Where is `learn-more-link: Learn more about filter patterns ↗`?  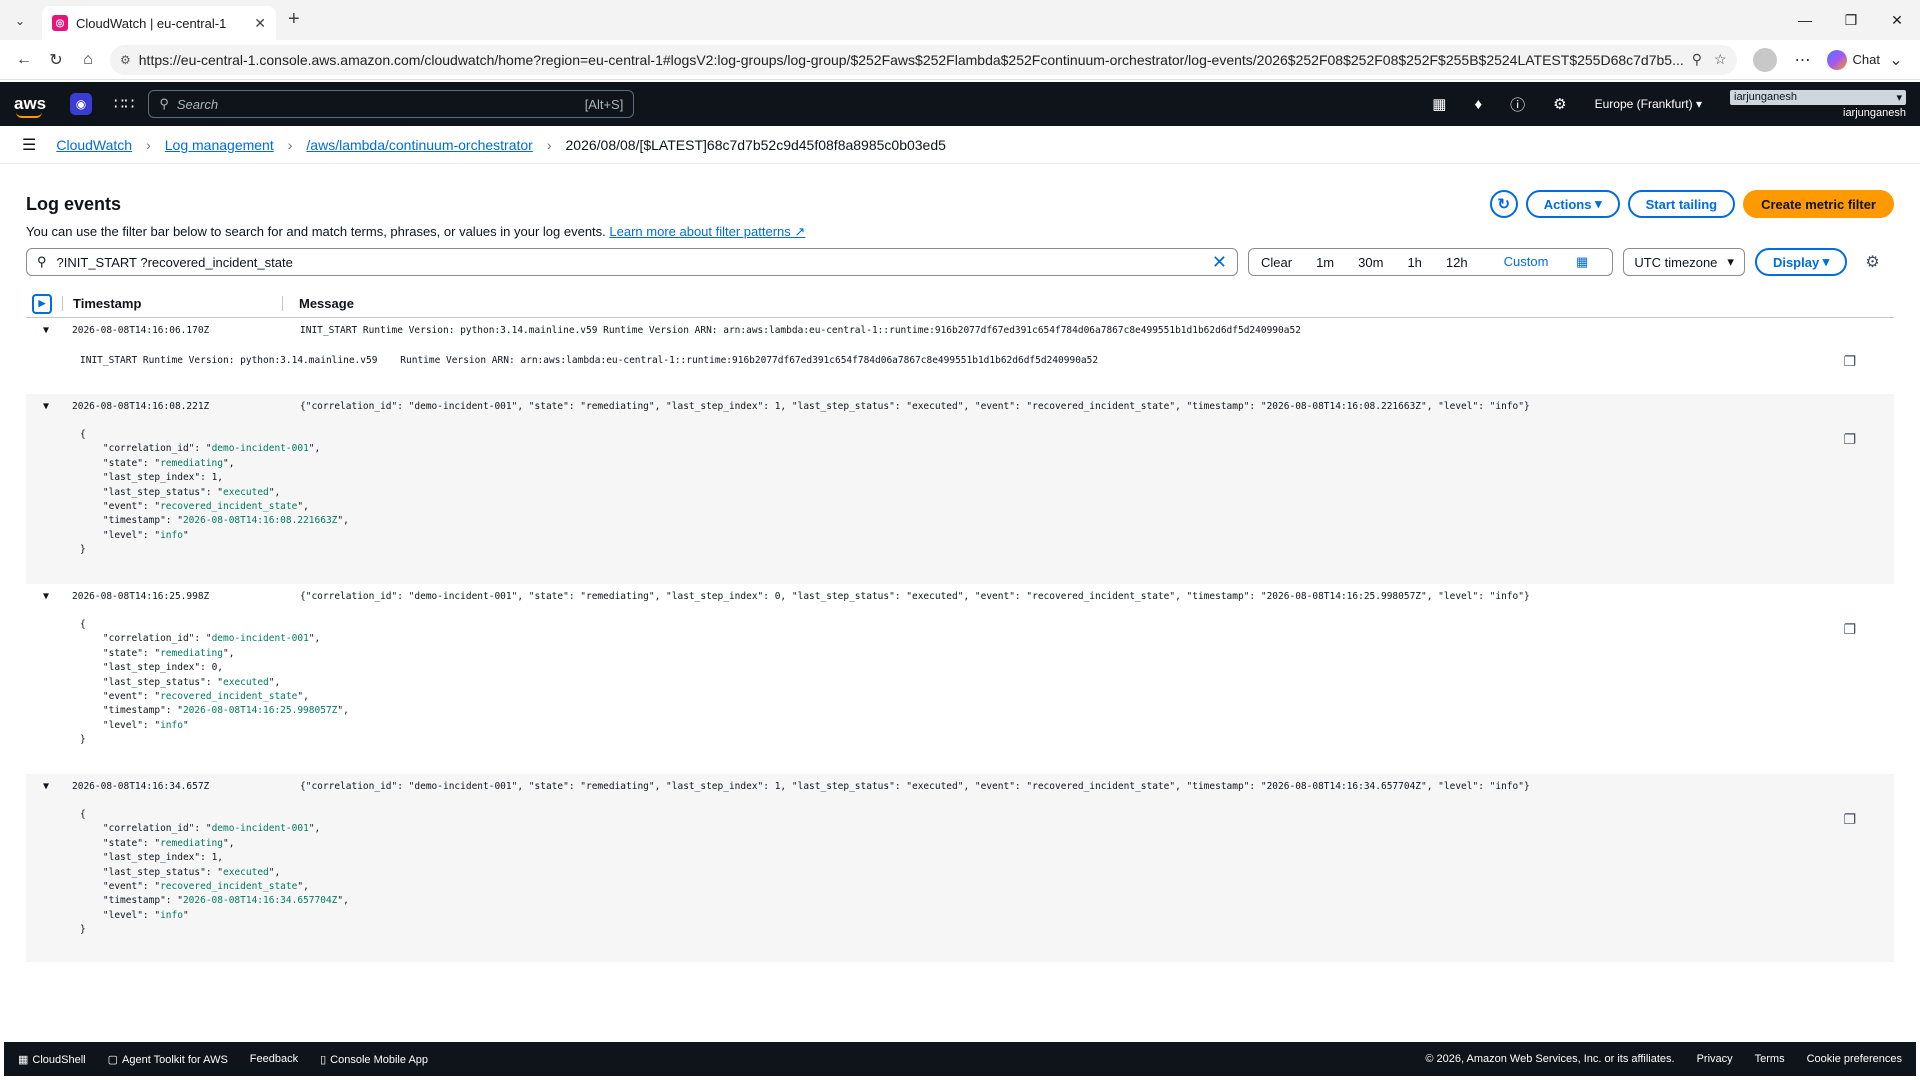
learn-more-link: Learn more about filter patterns ↗ is located at coordinates (707, 231).